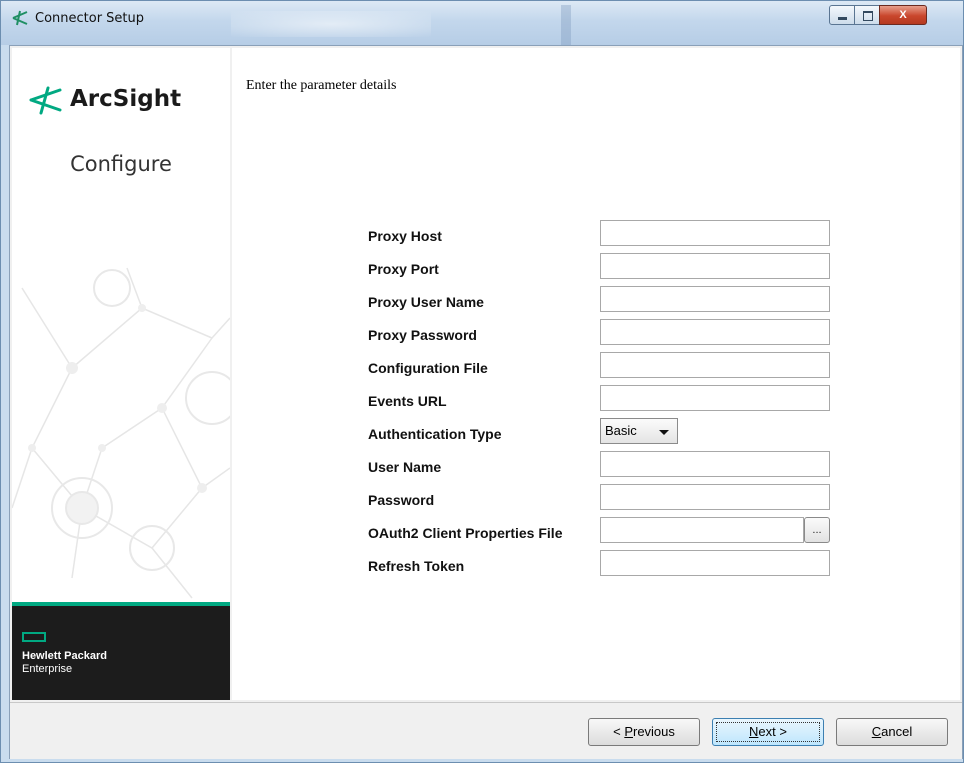  I want to click on dropdown-arrow-icon, so click(664, 432).